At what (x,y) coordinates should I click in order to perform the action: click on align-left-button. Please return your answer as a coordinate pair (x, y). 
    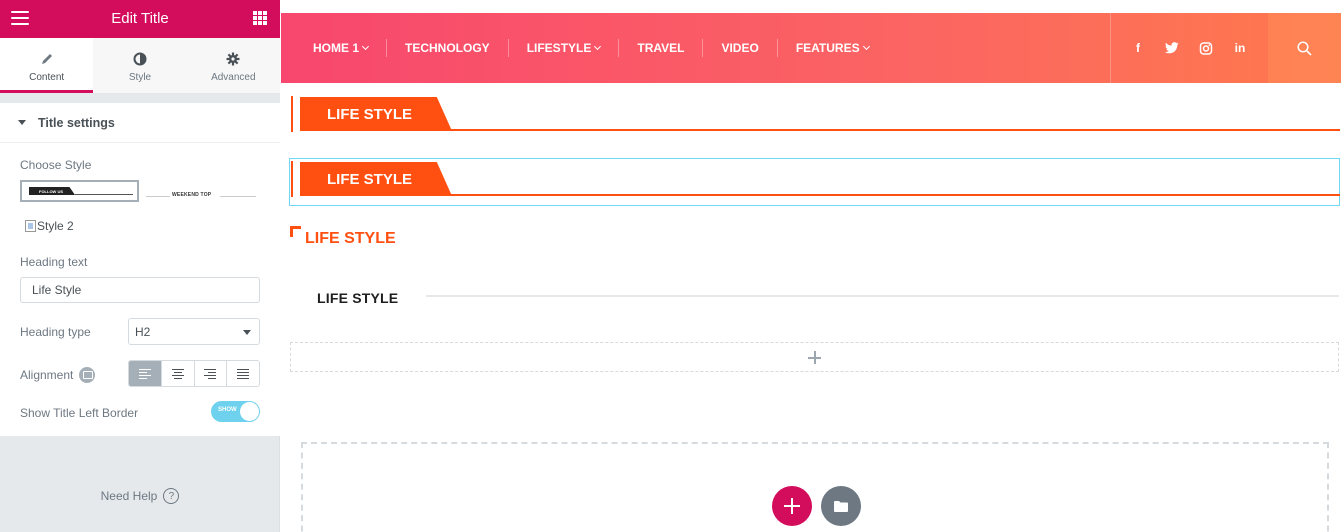
    Looking at the image, I should click on (145, 373).